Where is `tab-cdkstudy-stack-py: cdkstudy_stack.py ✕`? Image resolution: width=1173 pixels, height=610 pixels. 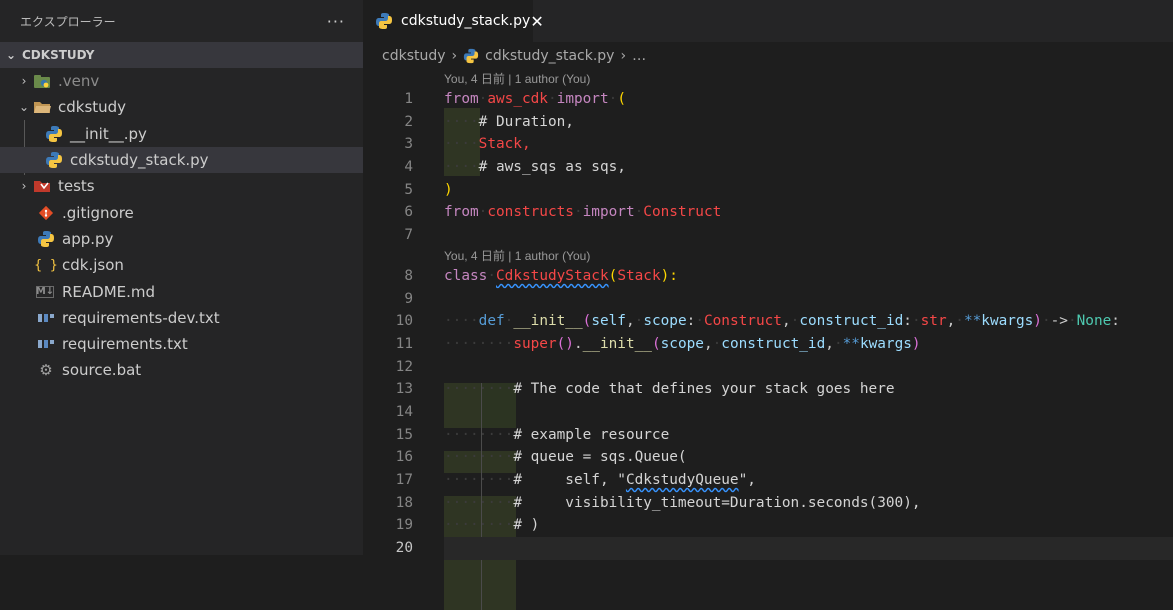
tab-cdkstudy-stack-py: cdkstudy_stack.py ✕ is located at coordinates (453, 21).